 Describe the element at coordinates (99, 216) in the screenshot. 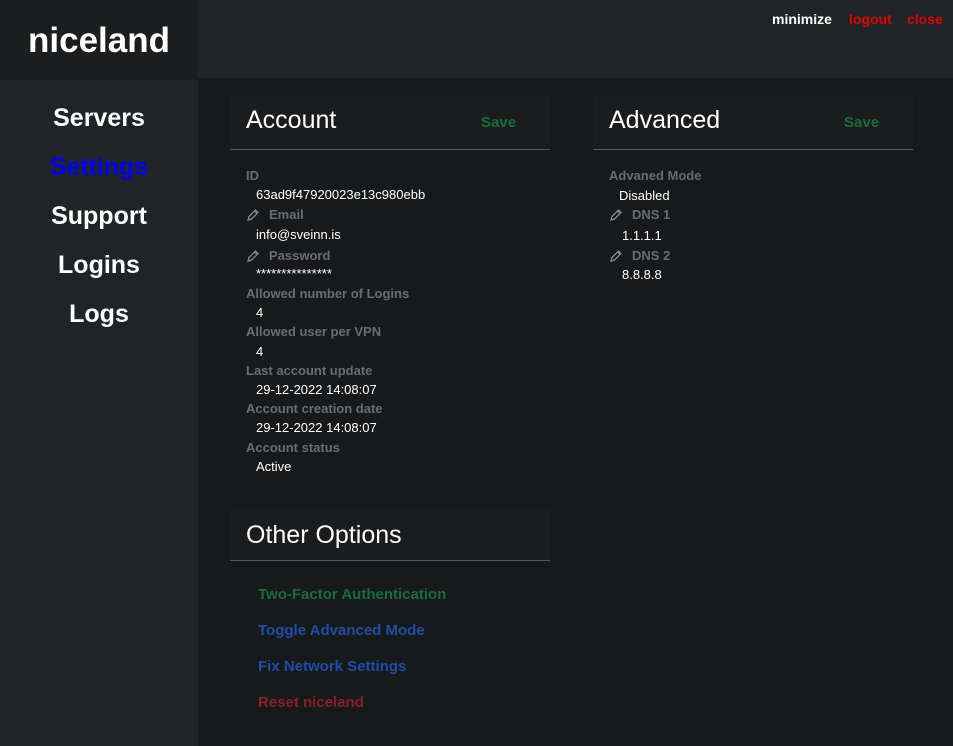

I see `nav-item-support: Support` at that location.